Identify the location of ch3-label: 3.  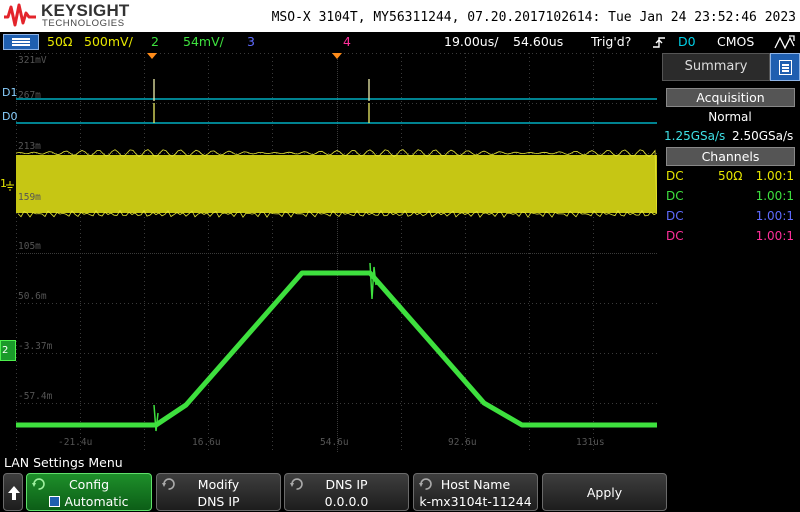
(251, 41).